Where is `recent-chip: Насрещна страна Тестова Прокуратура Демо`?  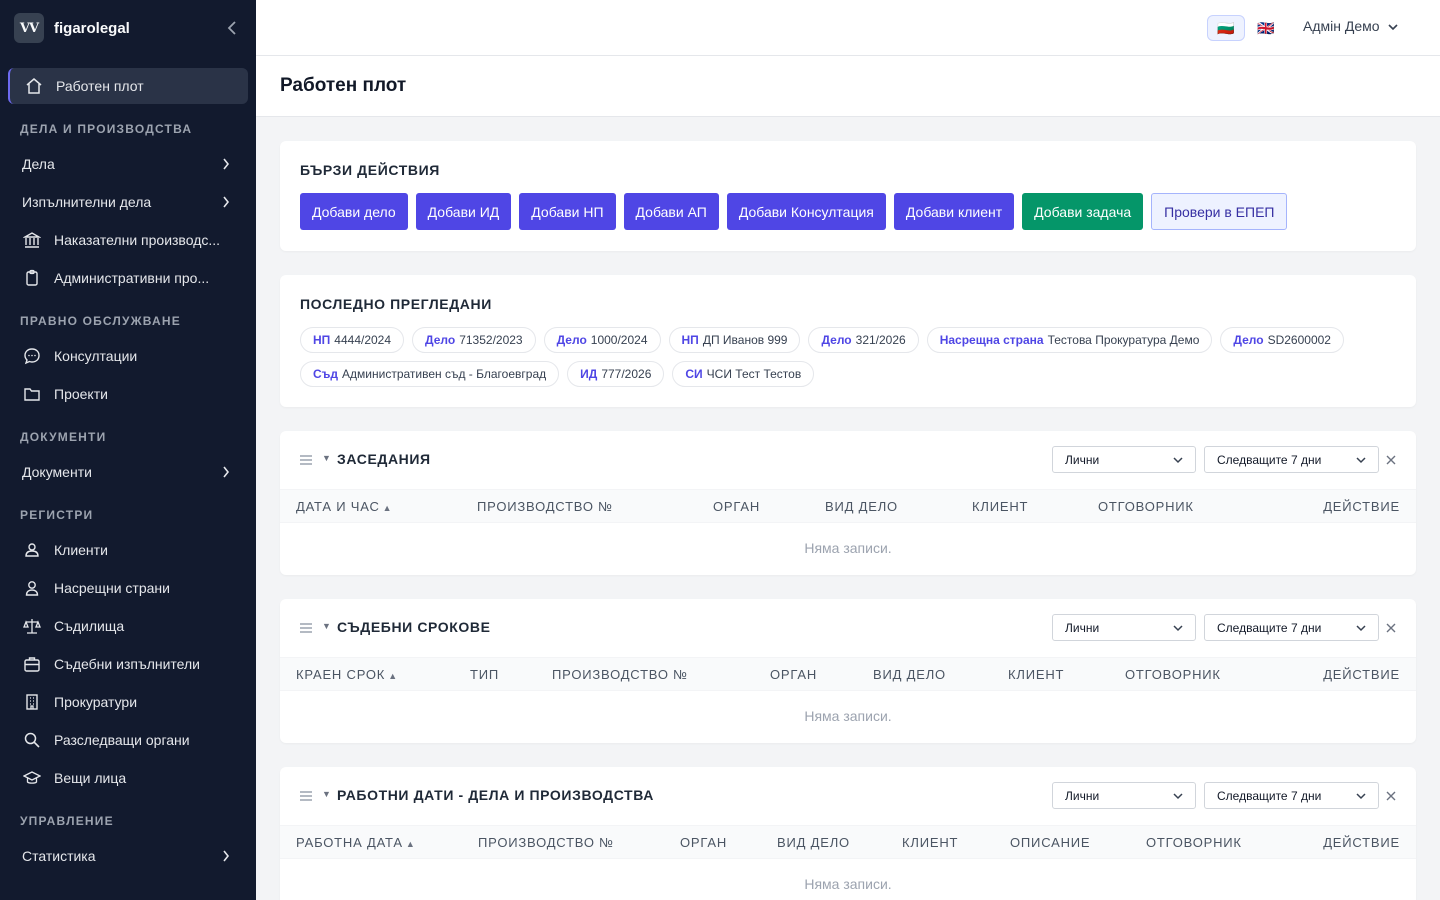 recent-chip: Насрещна страна Тестова Прокуратура Демо is located at coordinates (1069, 340).